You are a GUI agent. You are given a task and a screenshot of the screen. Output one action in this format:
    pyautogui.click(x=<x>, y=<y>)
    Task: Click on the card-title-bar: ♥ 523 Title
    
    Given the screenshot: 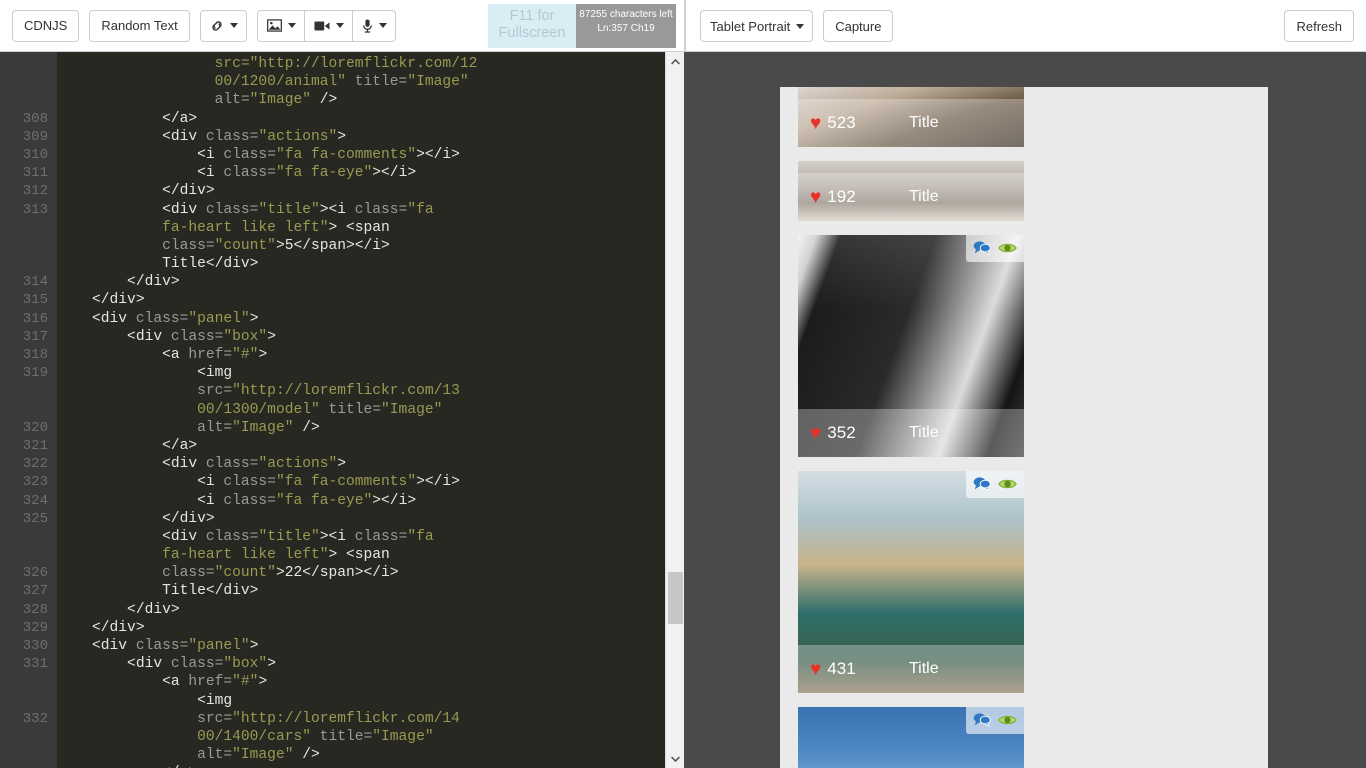 What is the action you would take?
    pyautogui.click(x=911, y=123)
    